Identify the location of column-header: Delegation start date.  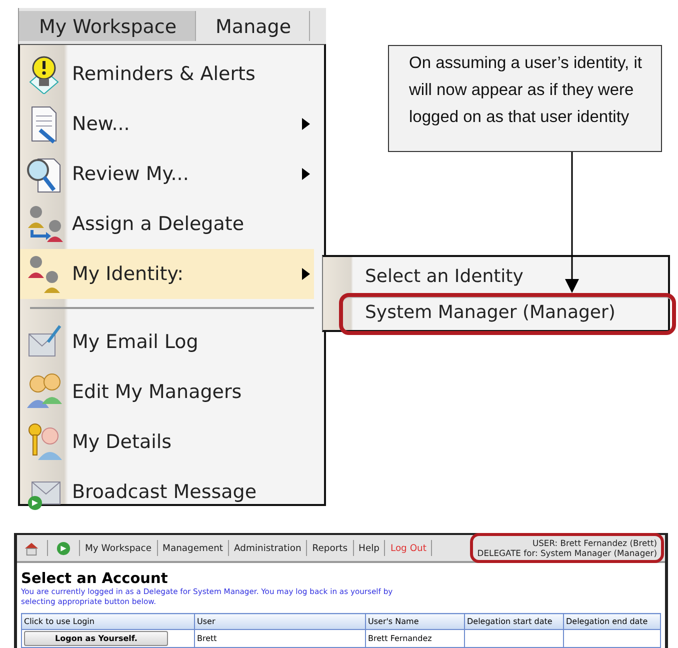
(514, 622).